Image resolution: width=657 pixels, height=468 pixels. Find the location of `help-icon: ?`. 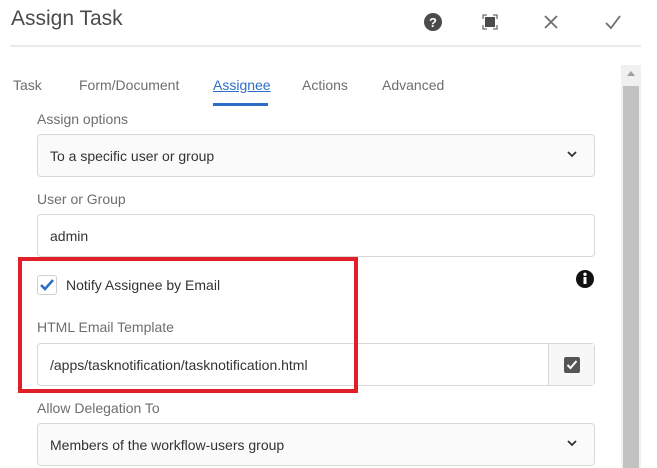

help-icon: ? is located at coordinates (433, 22).